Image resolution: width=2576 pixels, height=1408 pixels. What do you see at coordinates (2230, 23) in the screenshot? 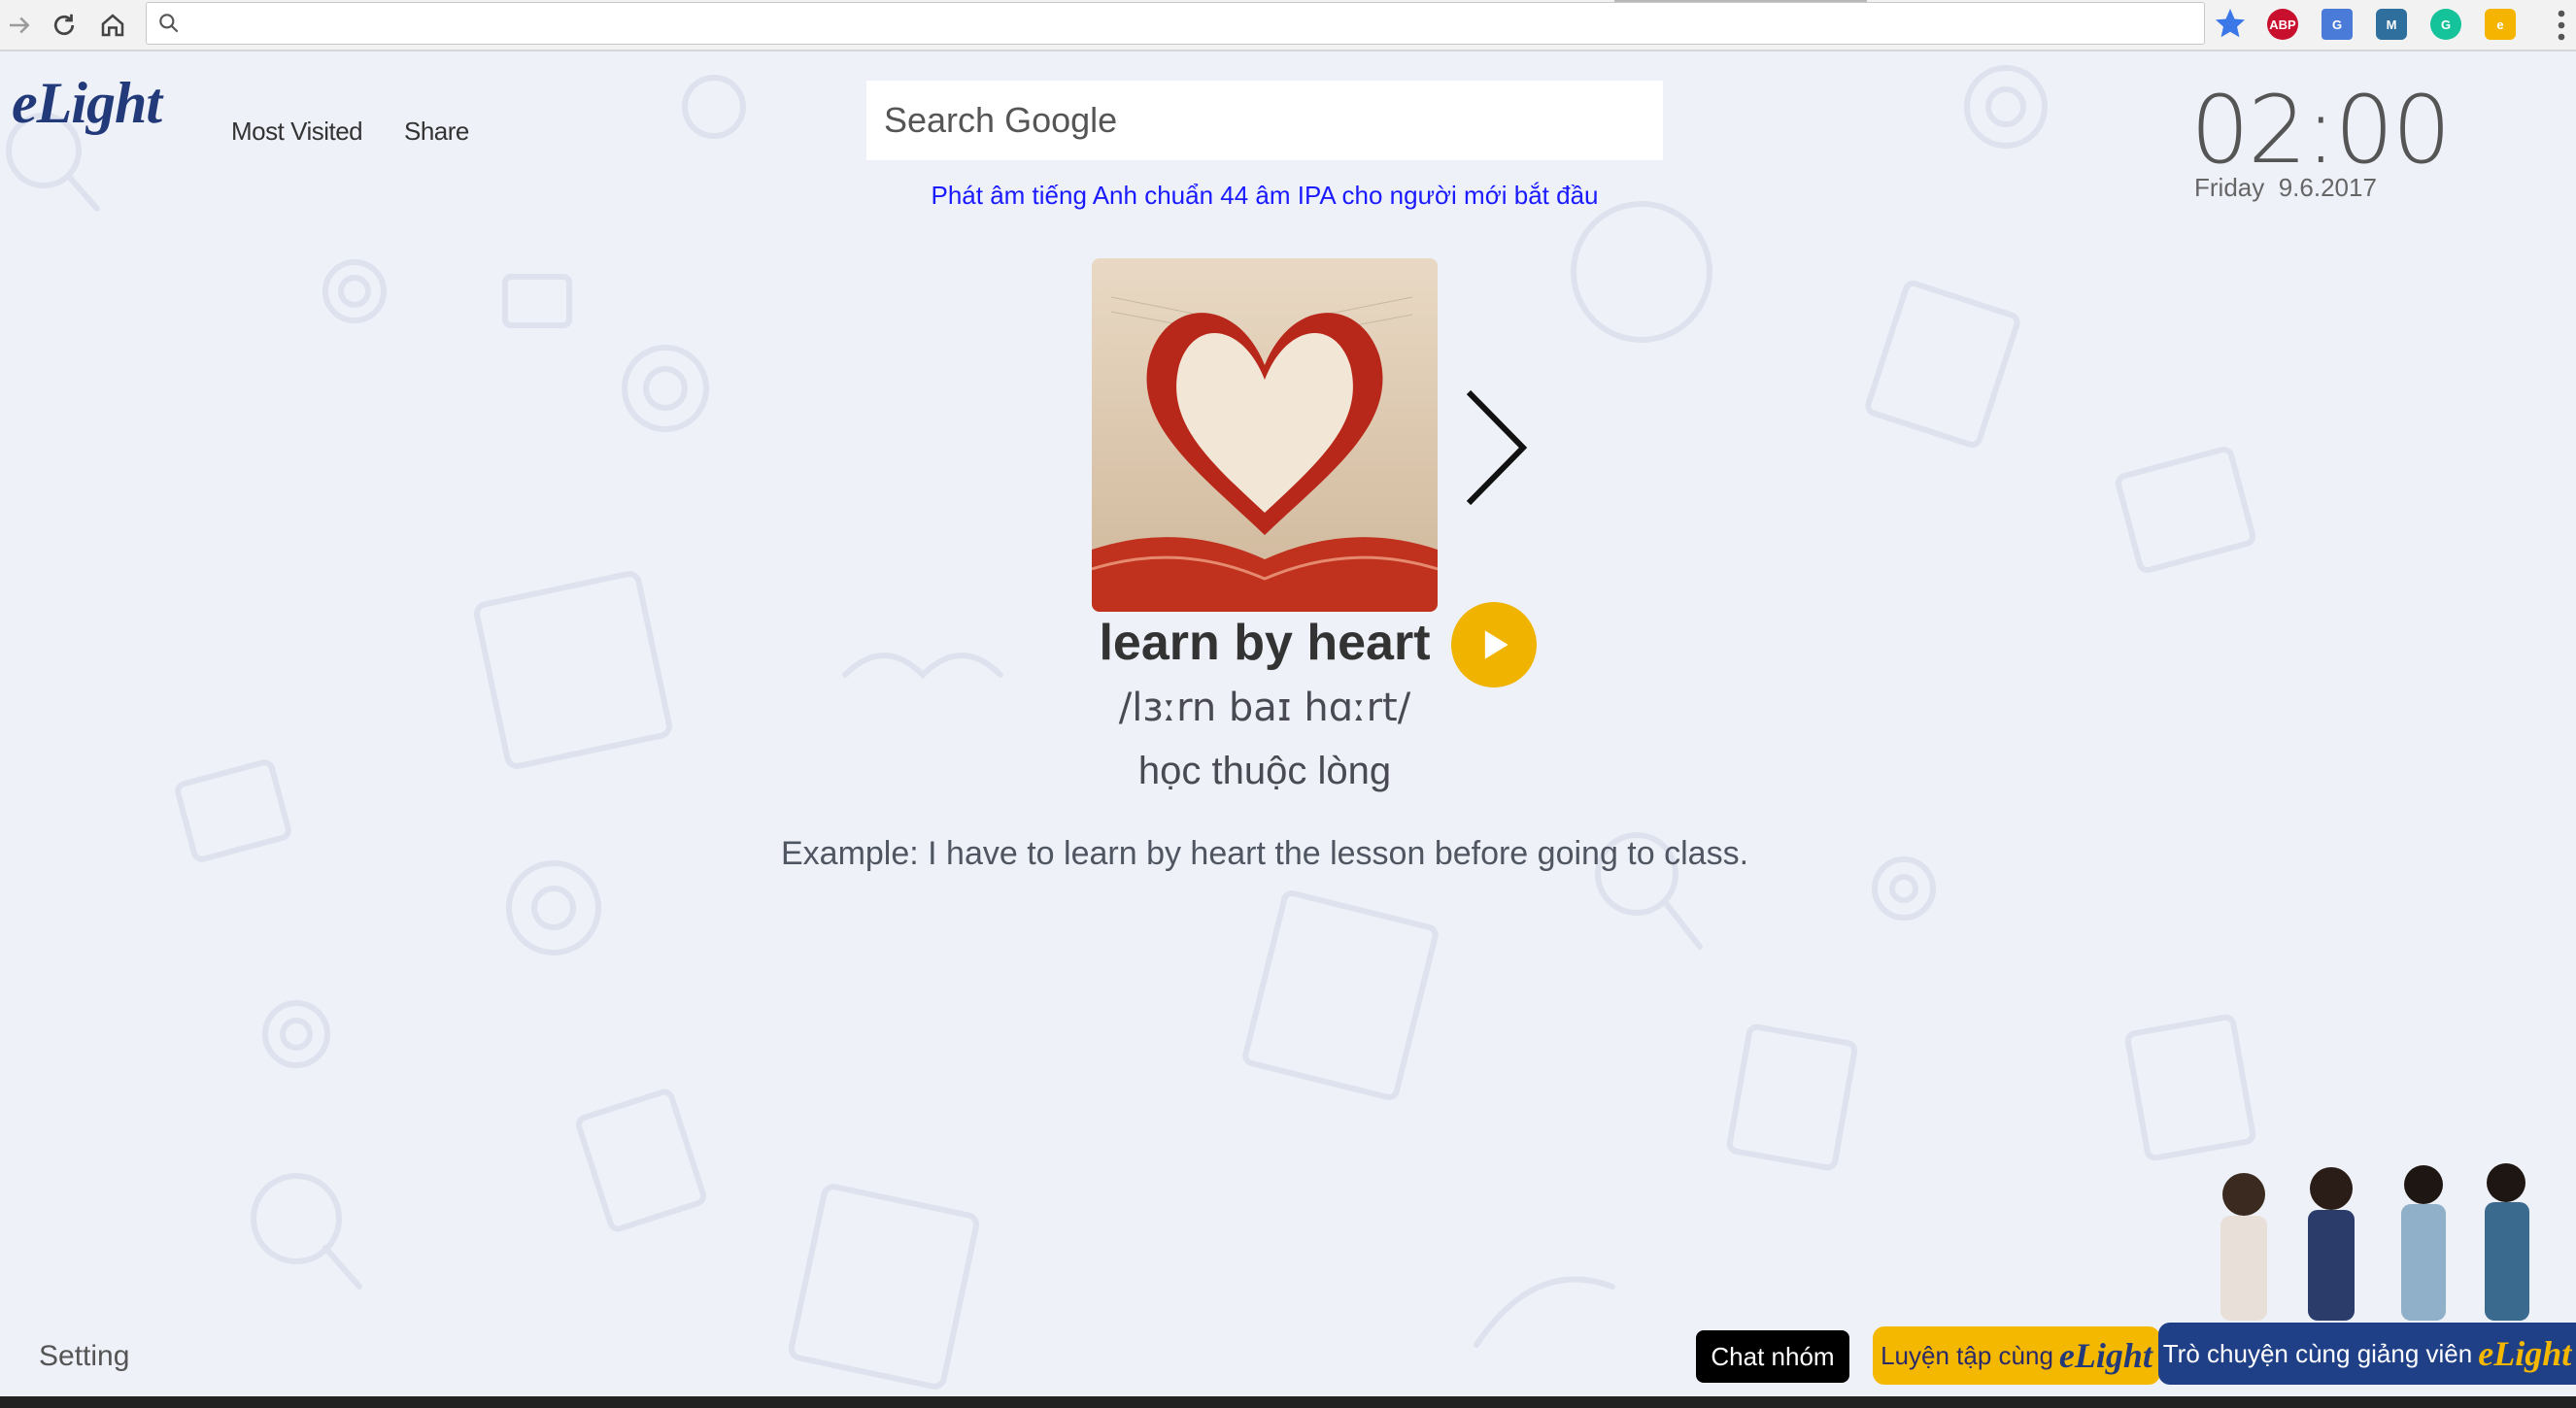
I see `bookmark-star-icon` at bounding box center [2230, 23].